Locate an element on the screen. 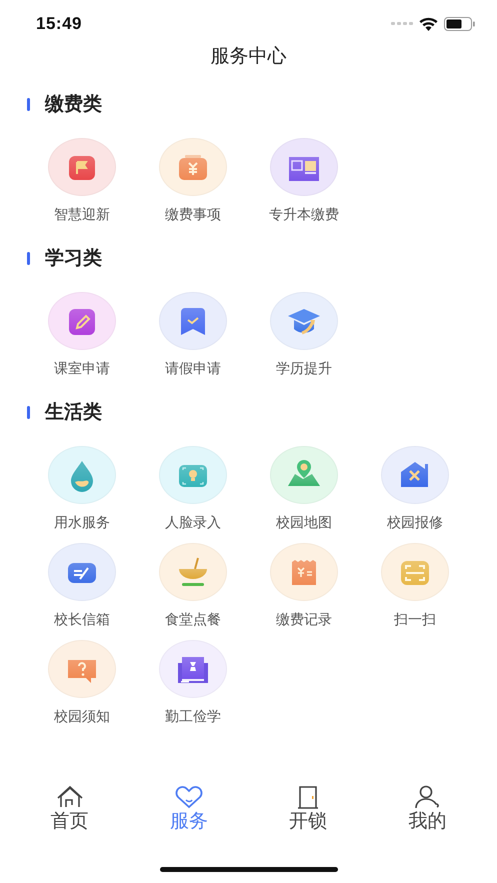  section-title: 学习类 is located at coordinates (73, 259).